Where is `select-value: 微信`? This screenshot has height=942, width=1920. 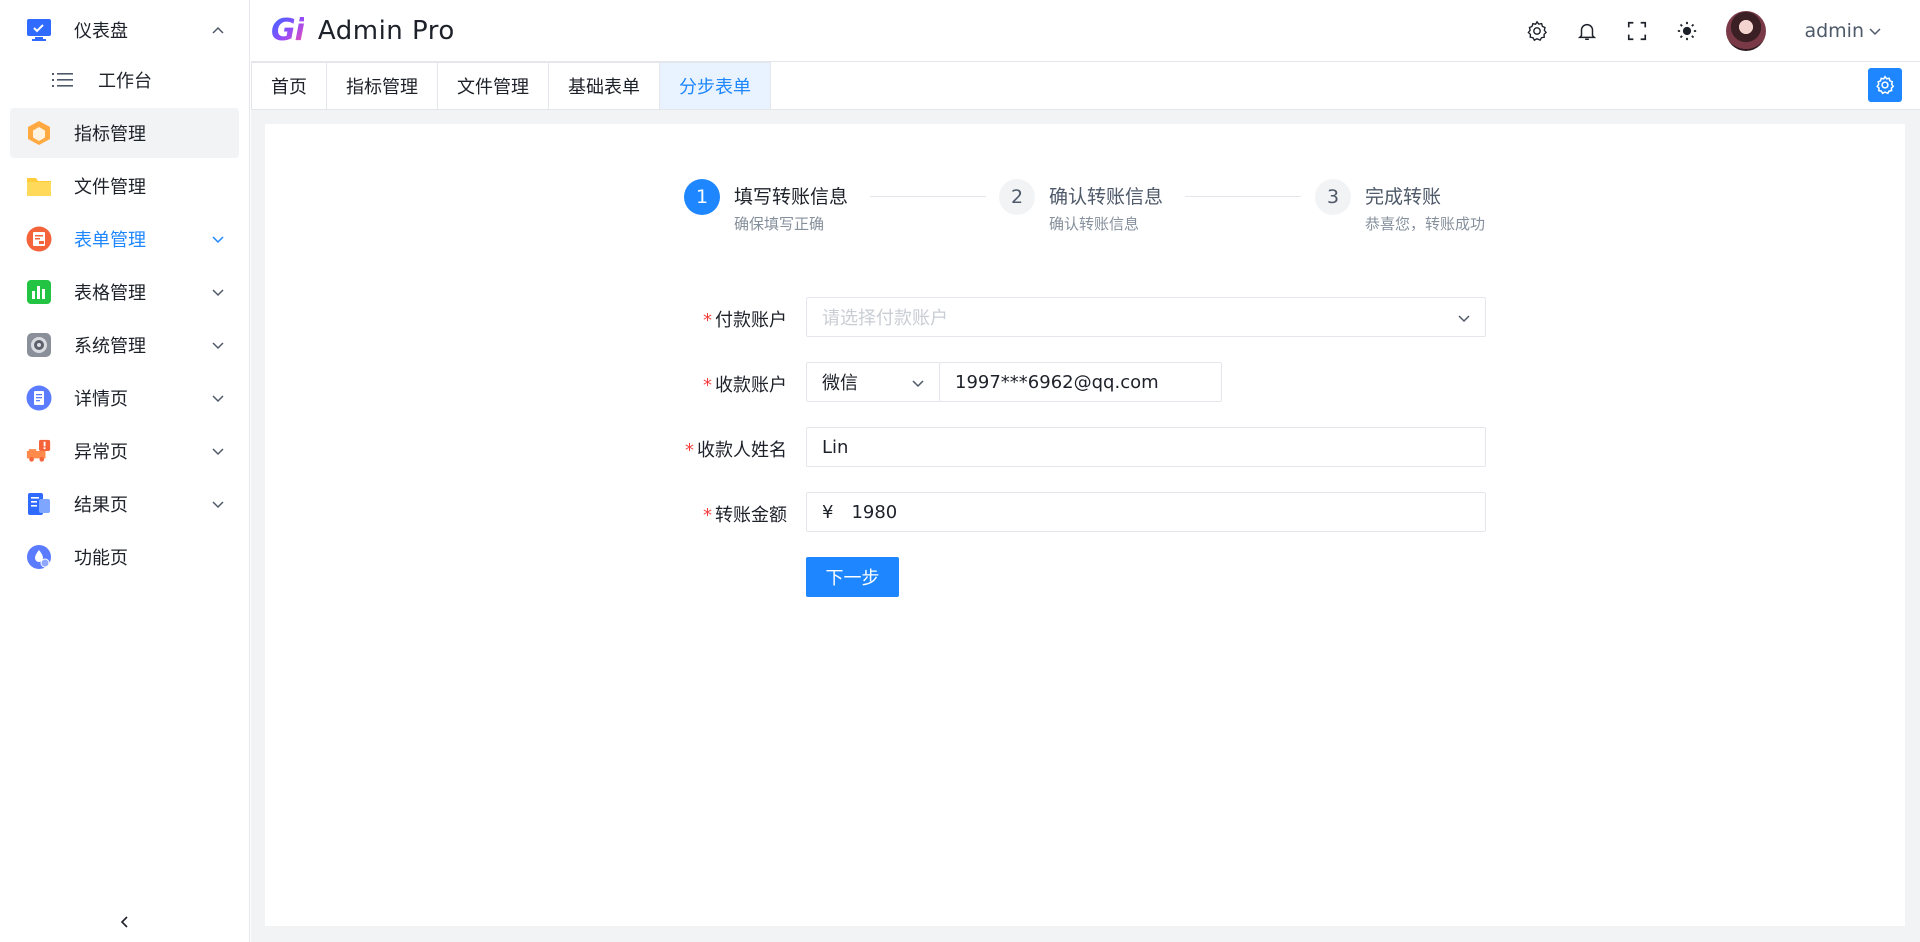 select-value: 微信 is located at coordinates (840, 383).